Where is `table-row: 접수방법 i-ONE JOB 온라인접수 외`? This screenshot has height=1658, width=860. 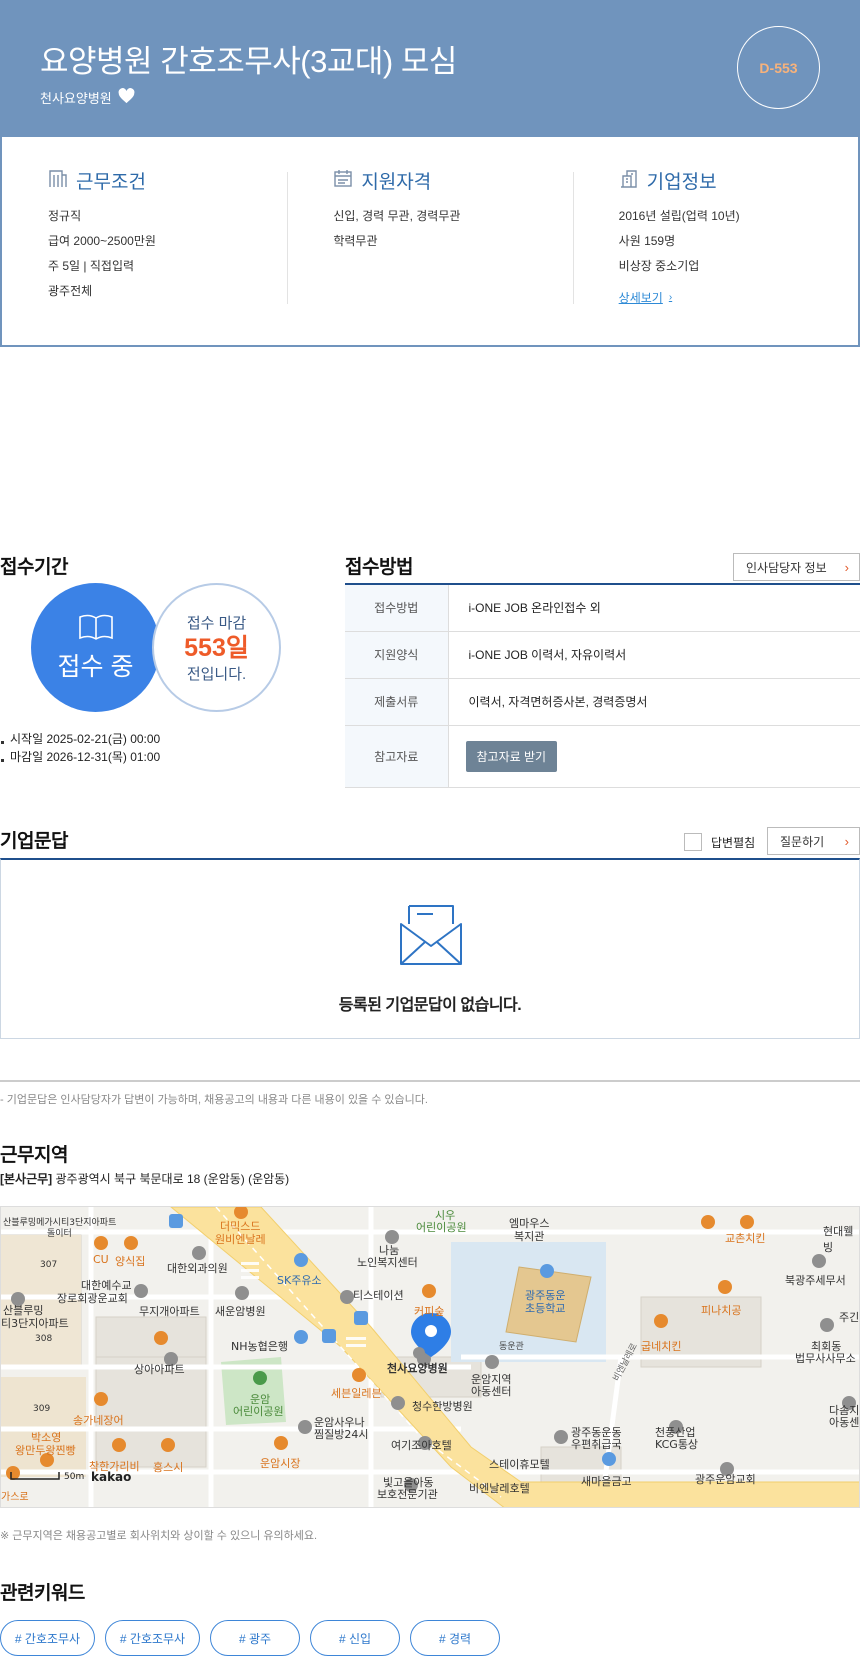
table-row: 접수방법 i-ONE JOB 온라인접수 외 is located at coordinates (602, 608).